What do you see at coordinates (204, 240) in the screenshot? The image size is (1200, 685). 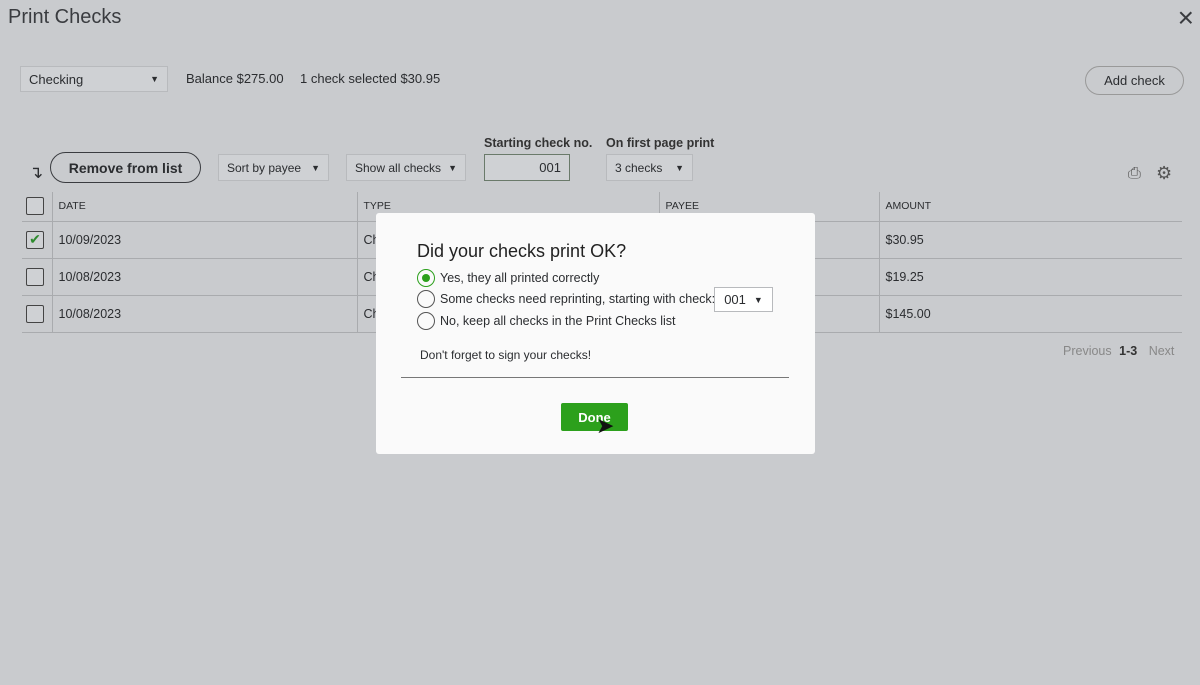 I see `row-date: 10/09/2023` at bounding box center [204, 240].